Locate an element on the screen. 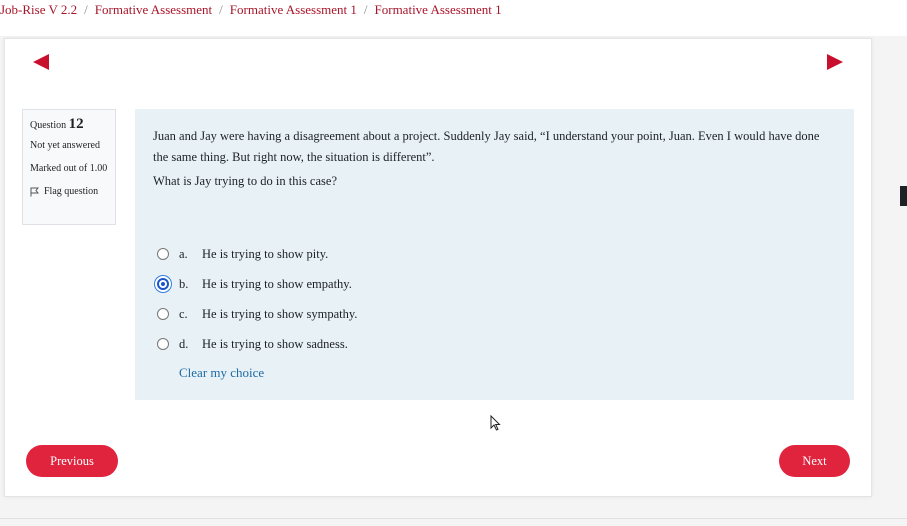 Image resolution: width=907 pixels, height=526 pixels. answer-text: He is trying to show empathy. is located at coordinates (277, 283).